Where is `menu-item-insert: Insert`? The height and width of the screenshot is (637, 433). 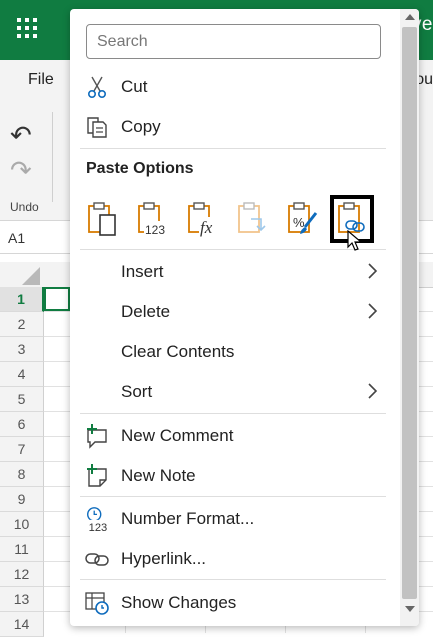
menu-item-insert: Insert is located at coordinates (235, 272).